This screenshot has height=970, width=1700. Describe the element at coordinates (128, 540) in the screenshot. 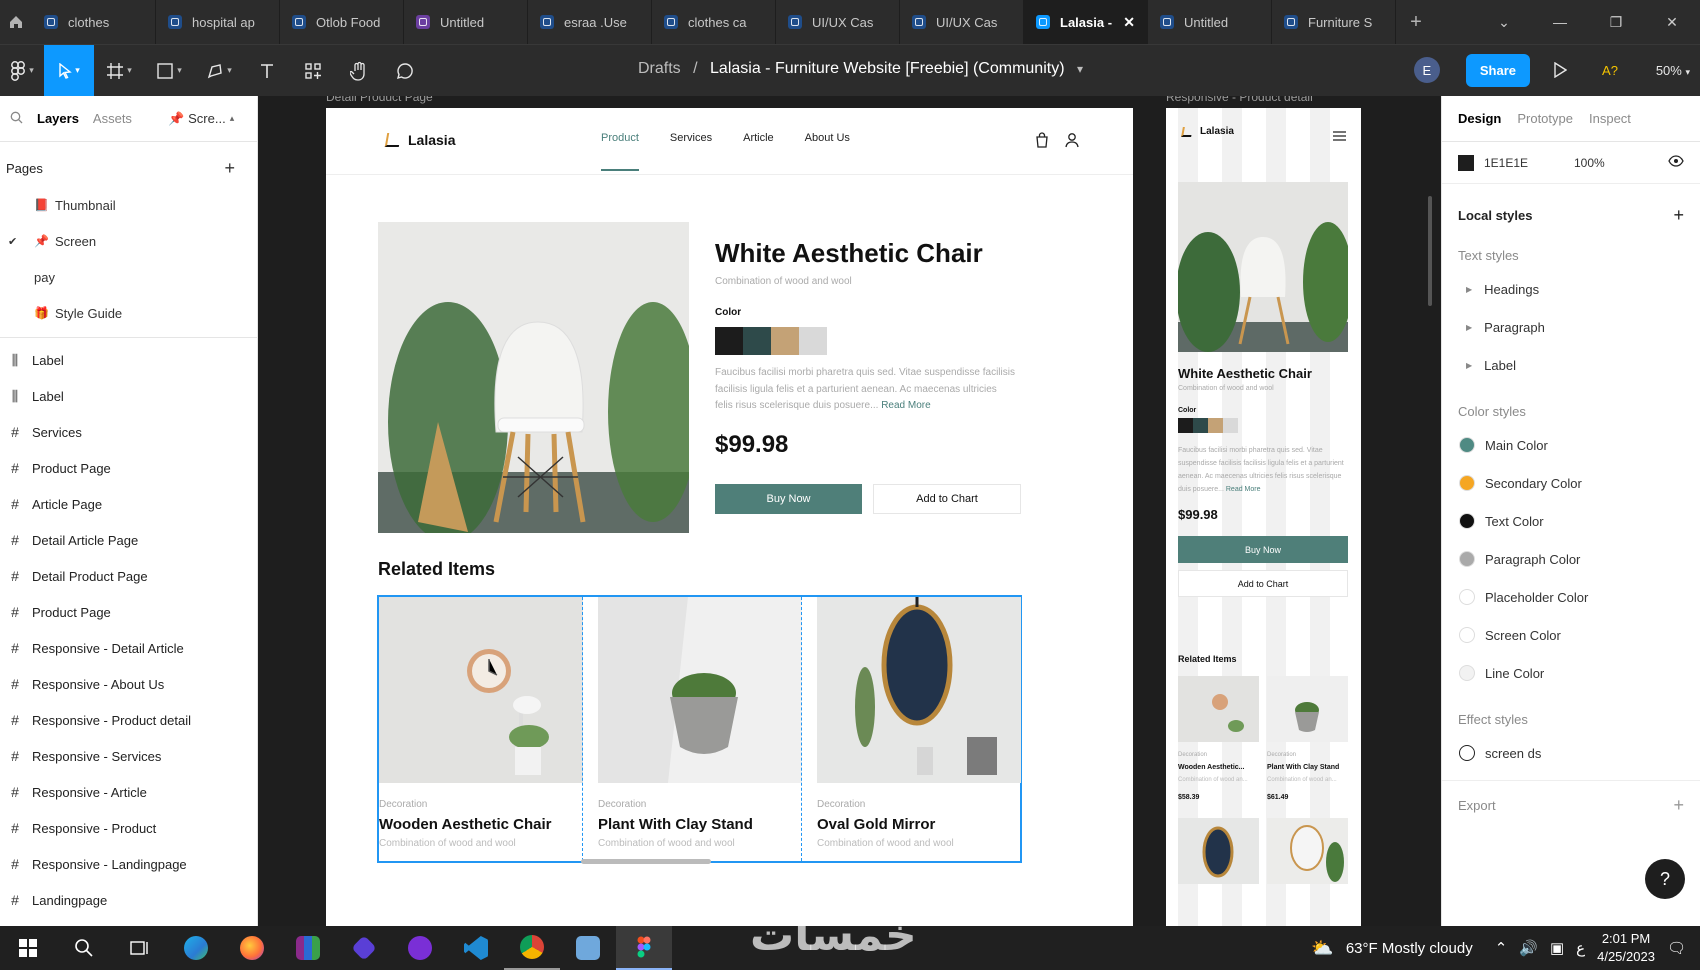

I see `layer-item: # Detail Article Page` at that location.